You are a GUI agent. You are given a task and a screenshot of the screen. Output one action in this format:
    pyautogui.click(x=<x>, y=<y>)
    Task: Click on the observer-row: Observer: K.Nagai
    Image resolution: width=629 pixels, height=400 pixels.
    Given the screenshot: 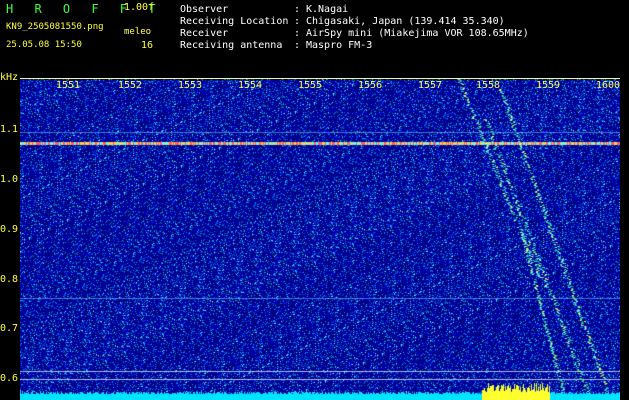 What is the action you would take?
    pyautogui.click(x=264, y=9)
    